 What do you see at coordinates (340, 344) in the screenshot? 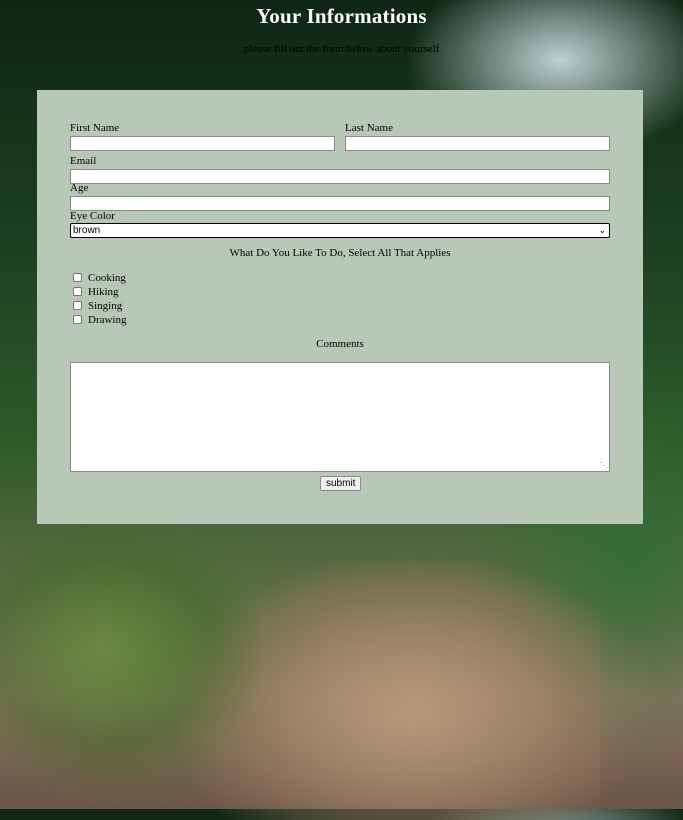
I see `comments-label: Comments` at bounding box center [340, 344].